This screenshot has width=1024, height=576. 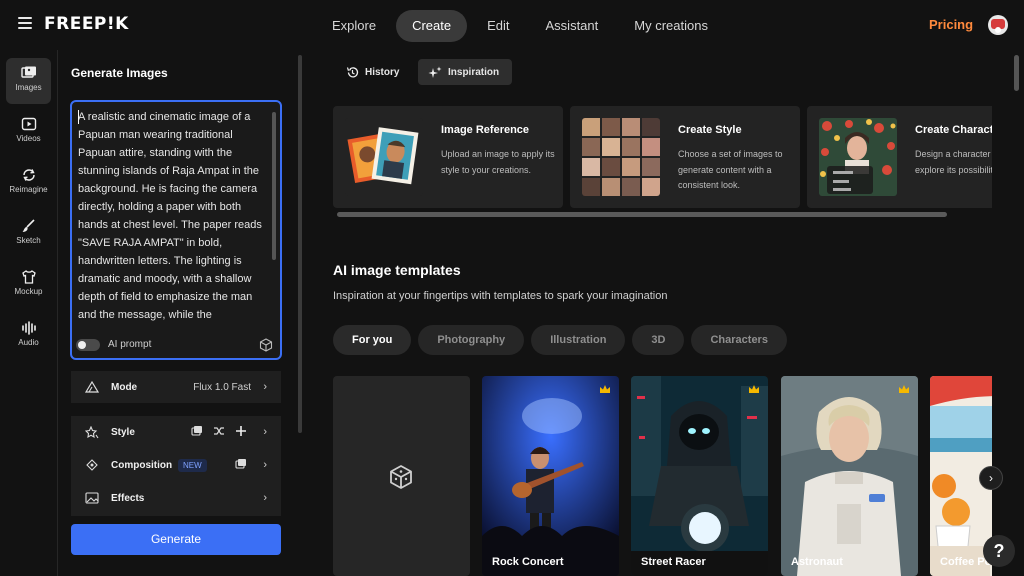 I want to click on rail-label: Reimagine, so click(x=28, y=189).